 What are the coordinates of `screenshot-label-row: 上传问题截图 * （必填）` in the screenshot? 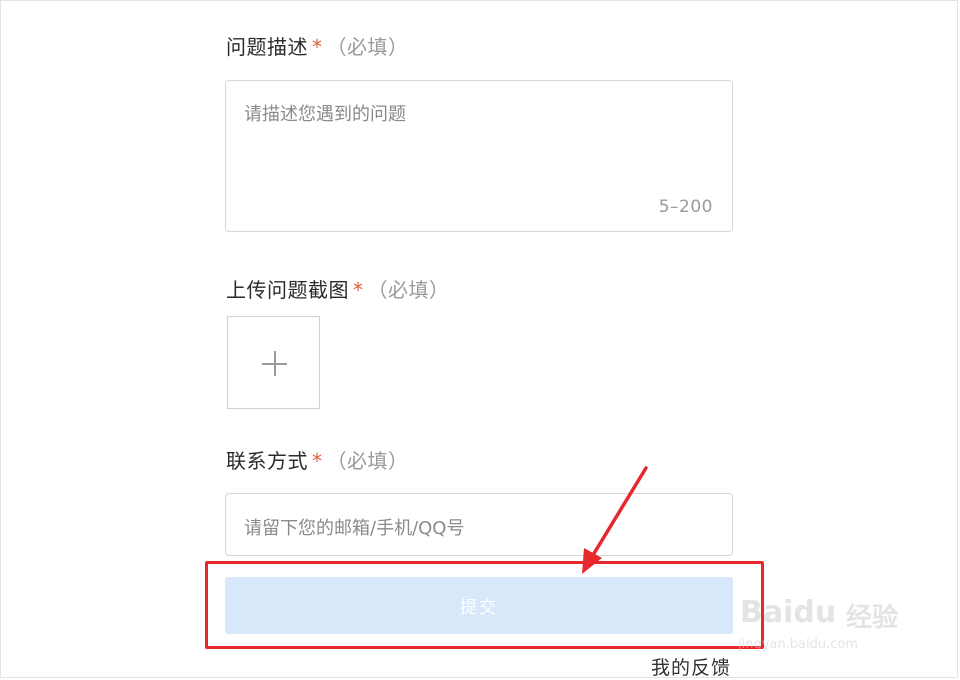 It's located at (338, 288).